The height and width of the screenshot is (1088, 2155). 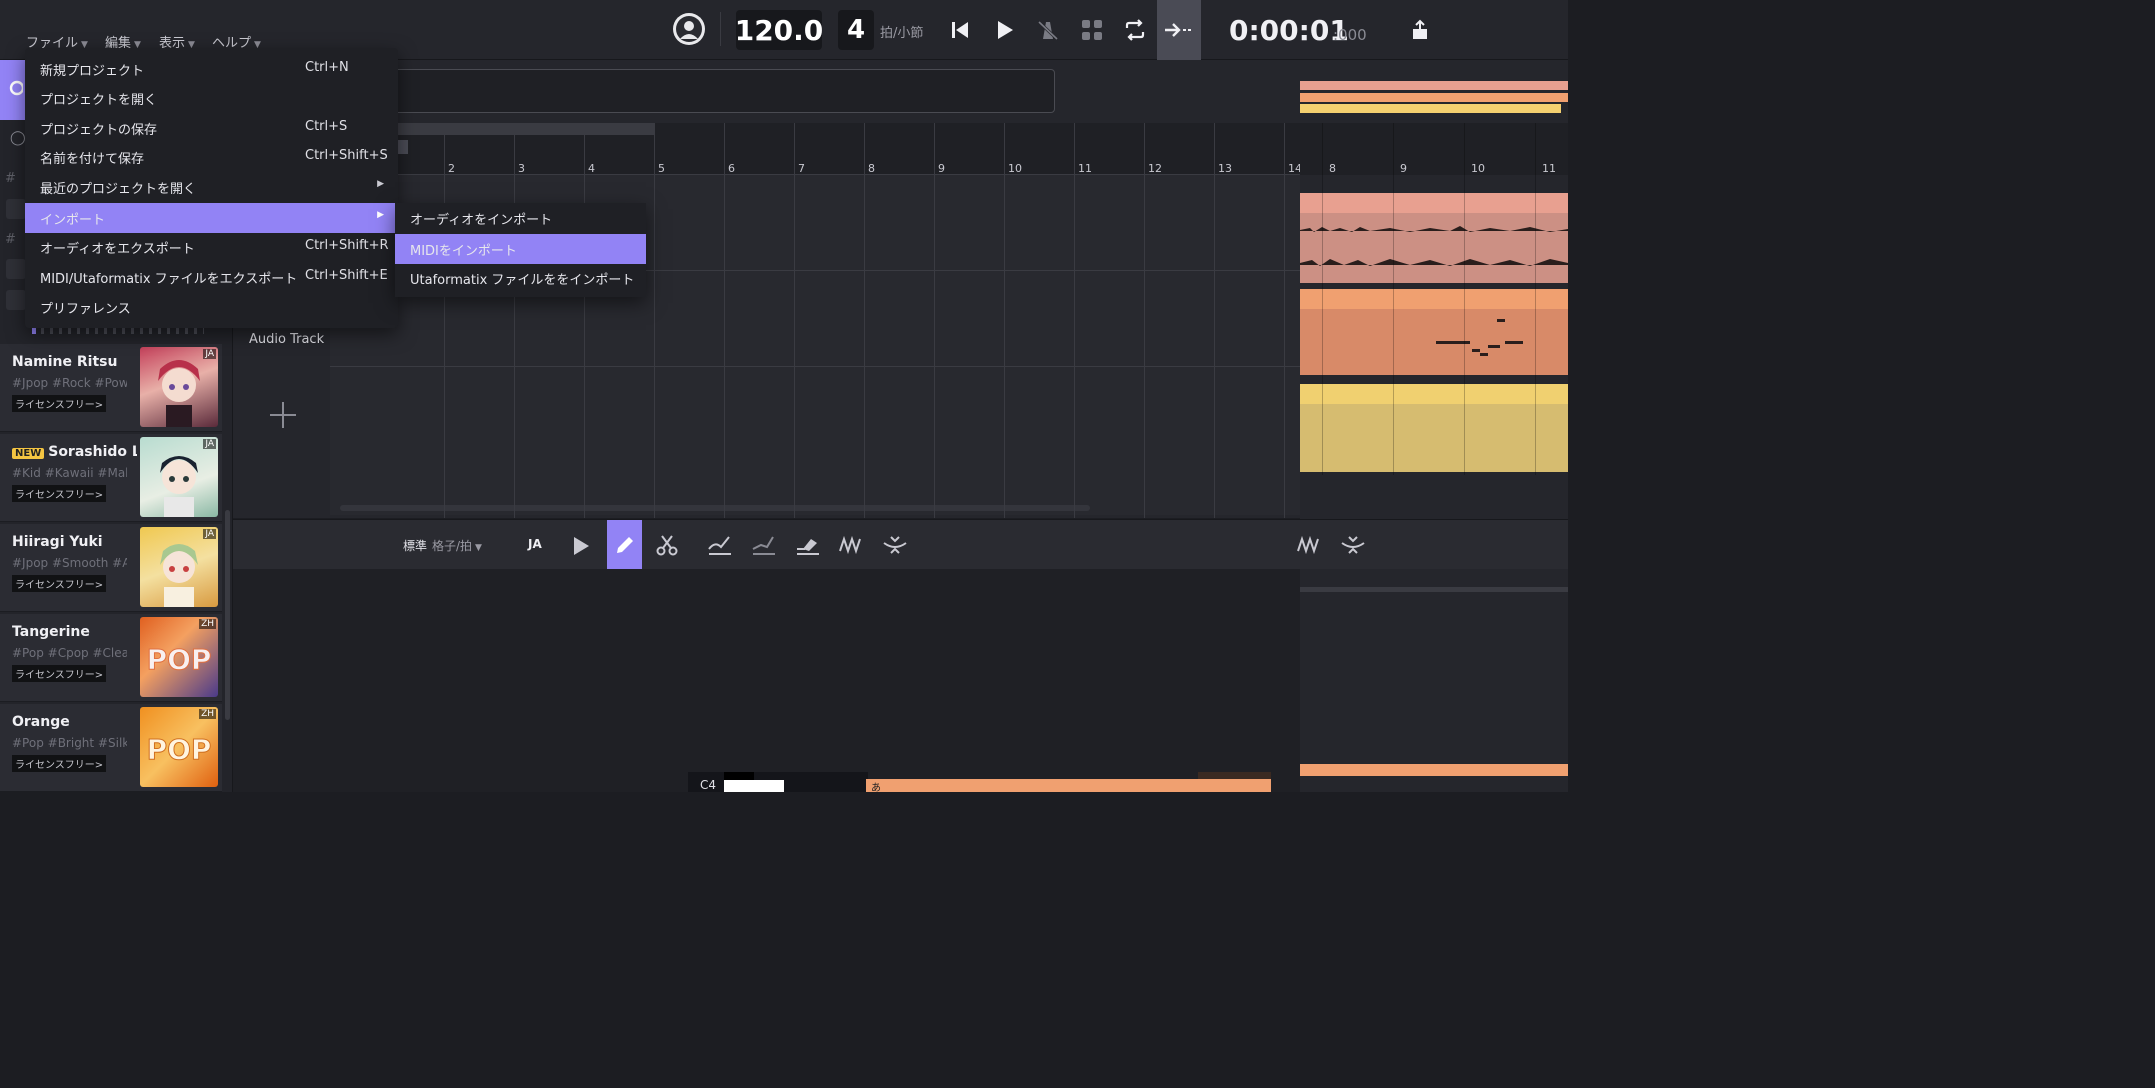 I want to click on time-ms-display: :000, so click(x=1350, y=35).